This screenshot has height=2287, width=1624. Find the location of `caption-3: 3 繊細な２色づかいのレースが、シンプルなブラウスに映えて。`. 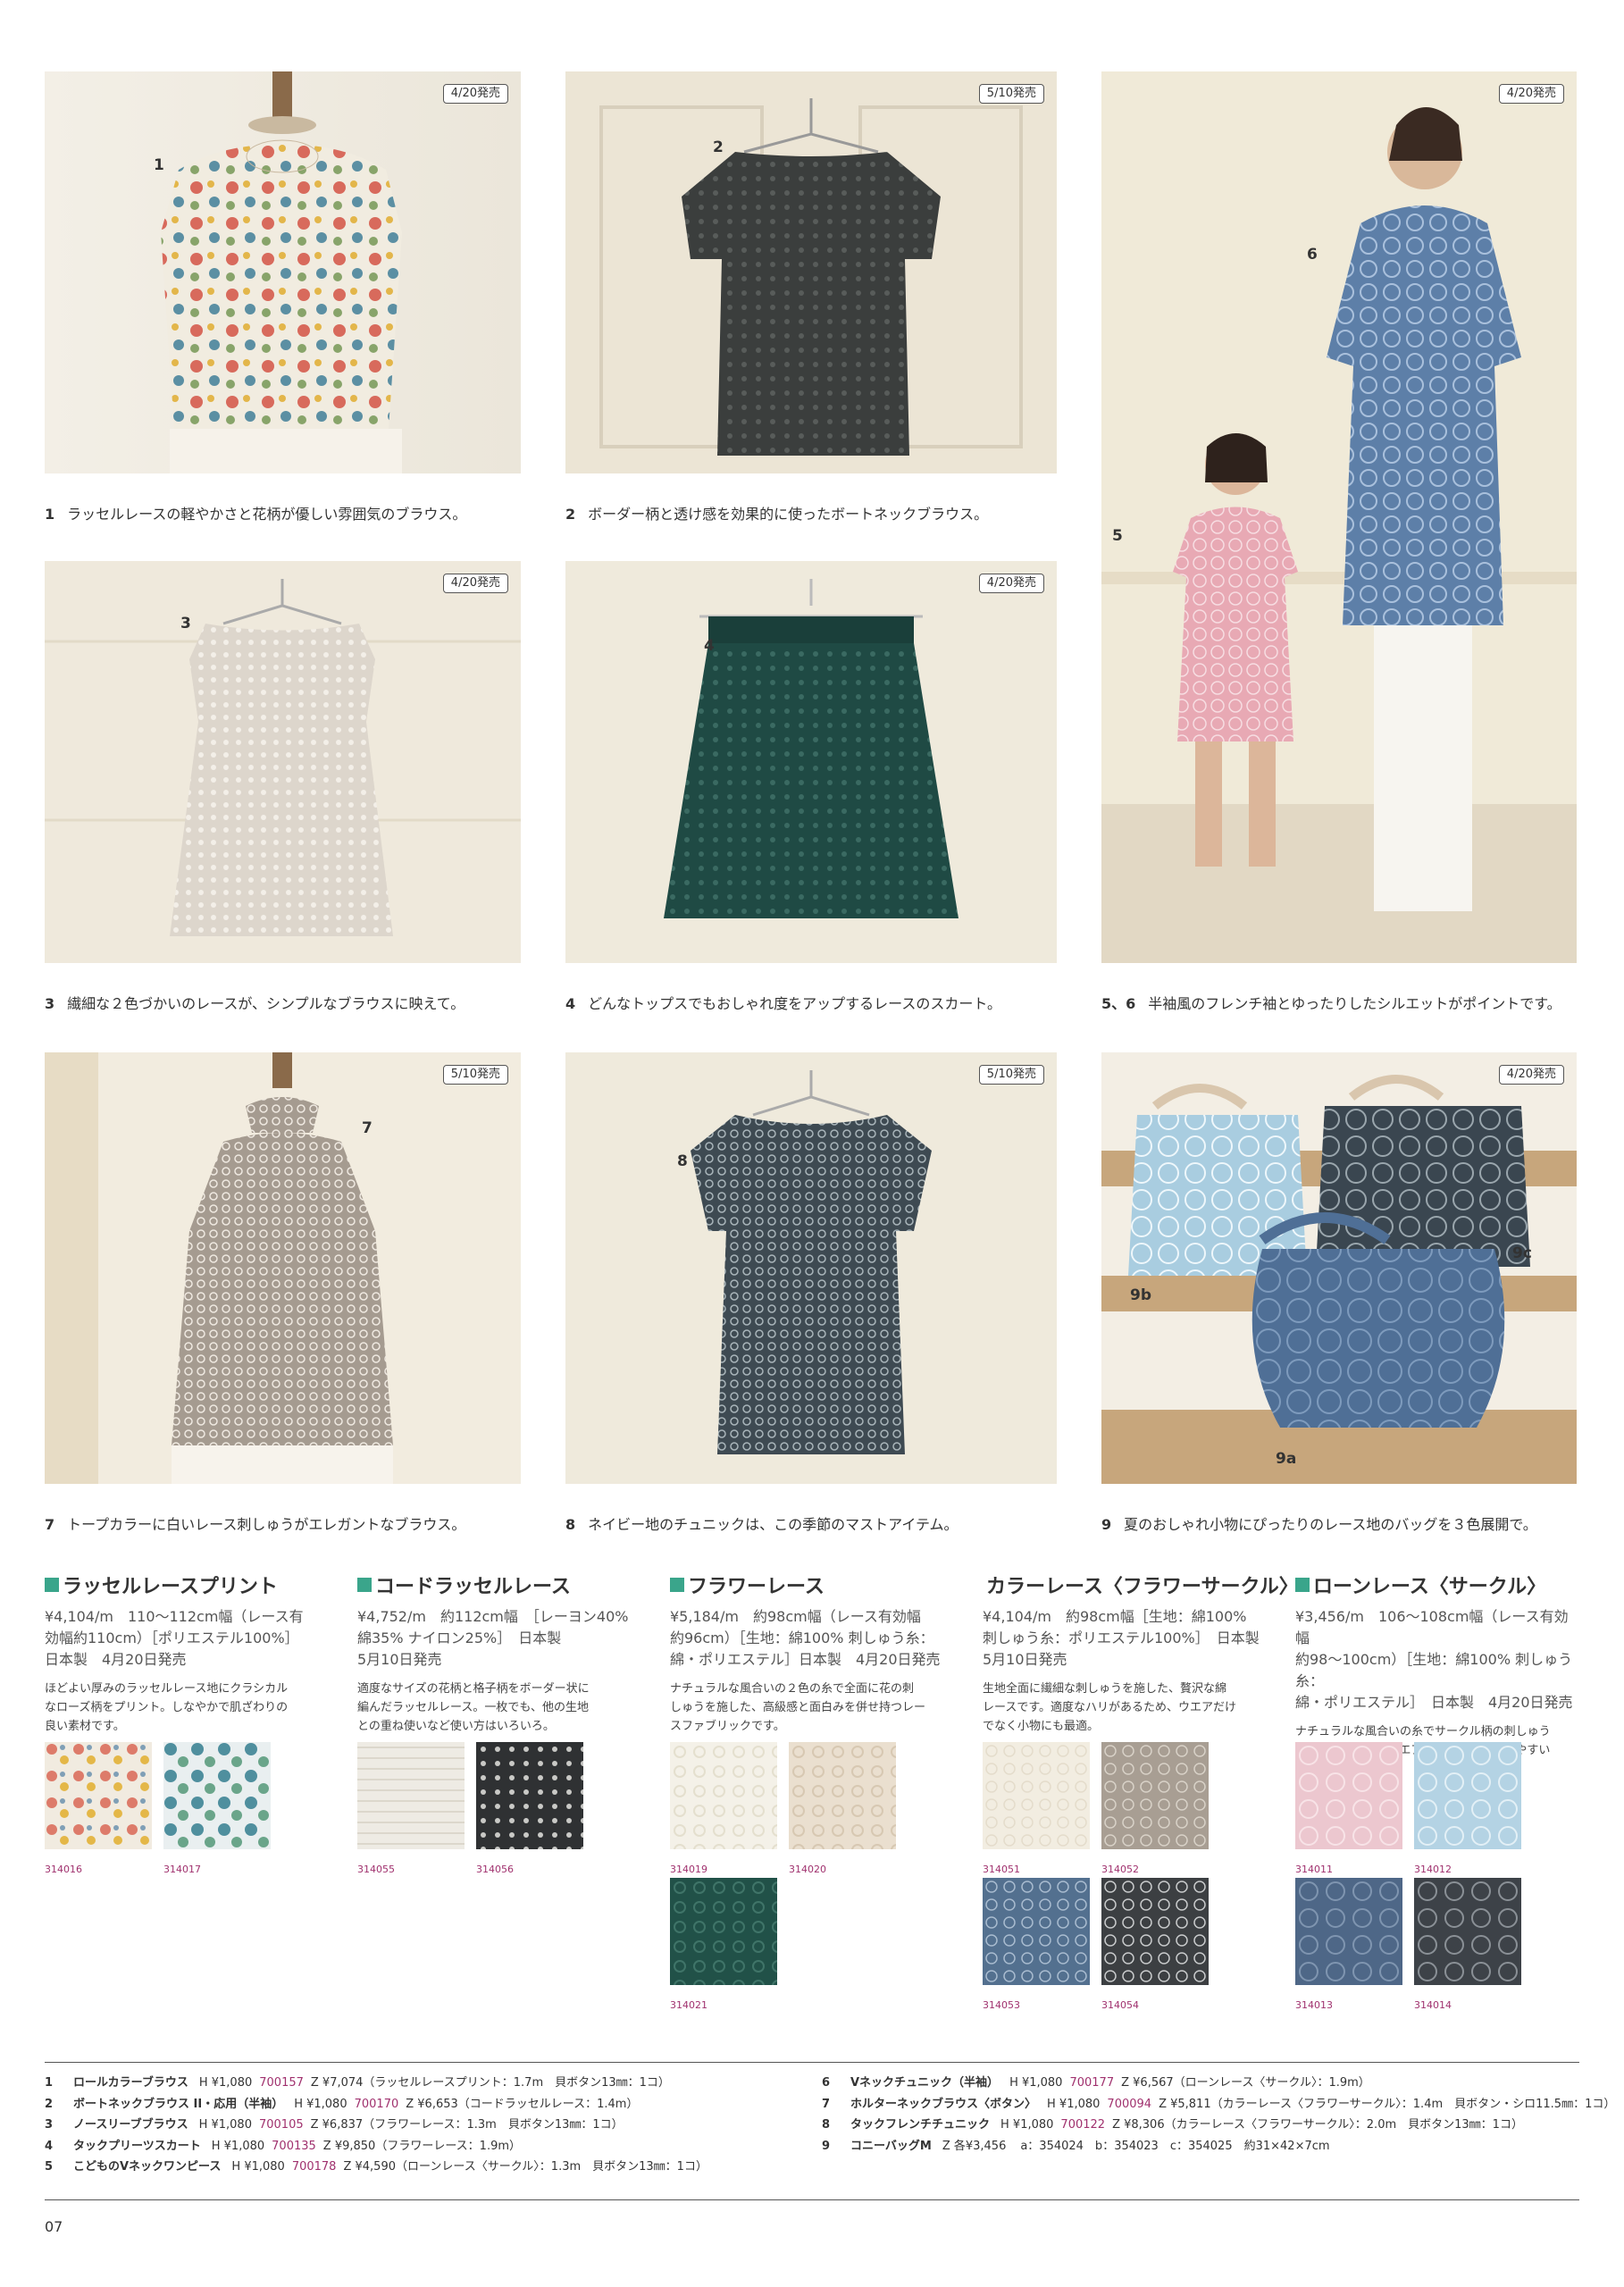

caption-3: 3 繊細な２色づかいのレースが、シンプルなブラウスに映えて。 is located at coordinates (255, 1003).